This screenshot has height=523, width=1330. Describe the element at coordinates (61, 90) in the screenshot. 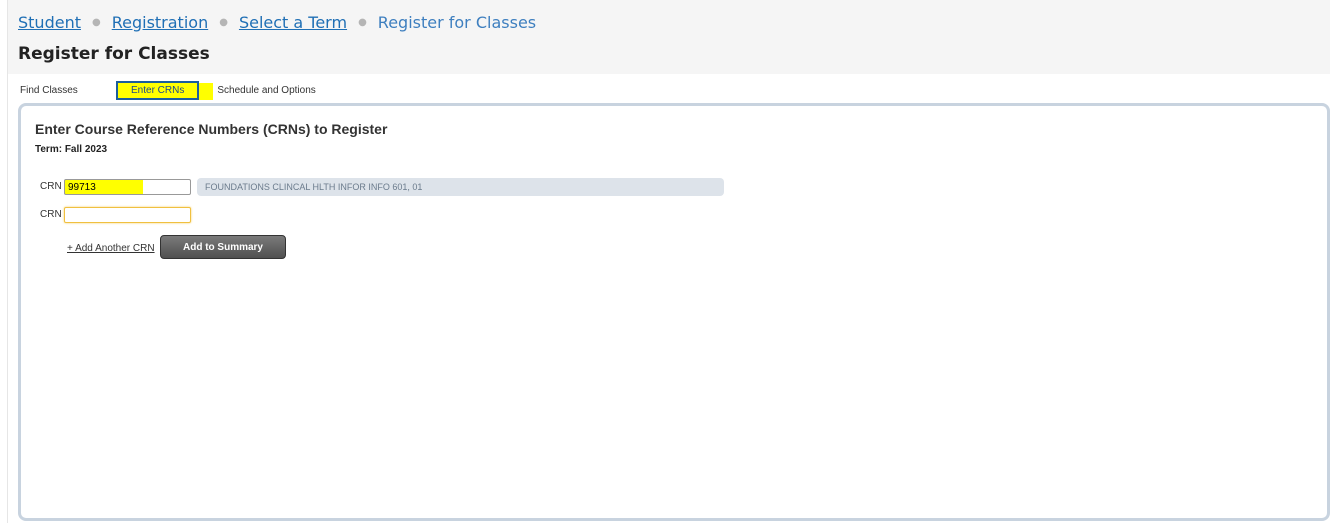

I see `tab-find-classes: Find Classes` at that location.